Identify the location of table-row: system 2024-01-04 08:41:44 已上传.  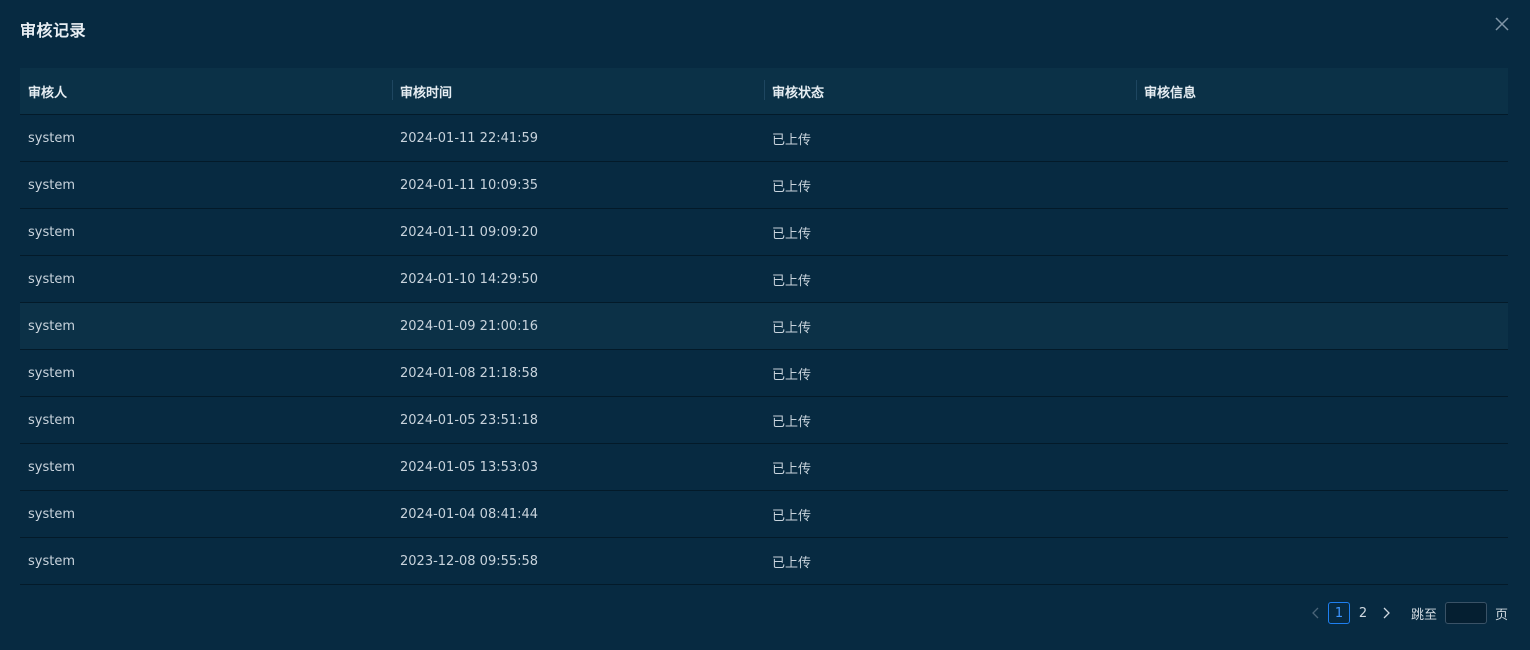
(764, 514).